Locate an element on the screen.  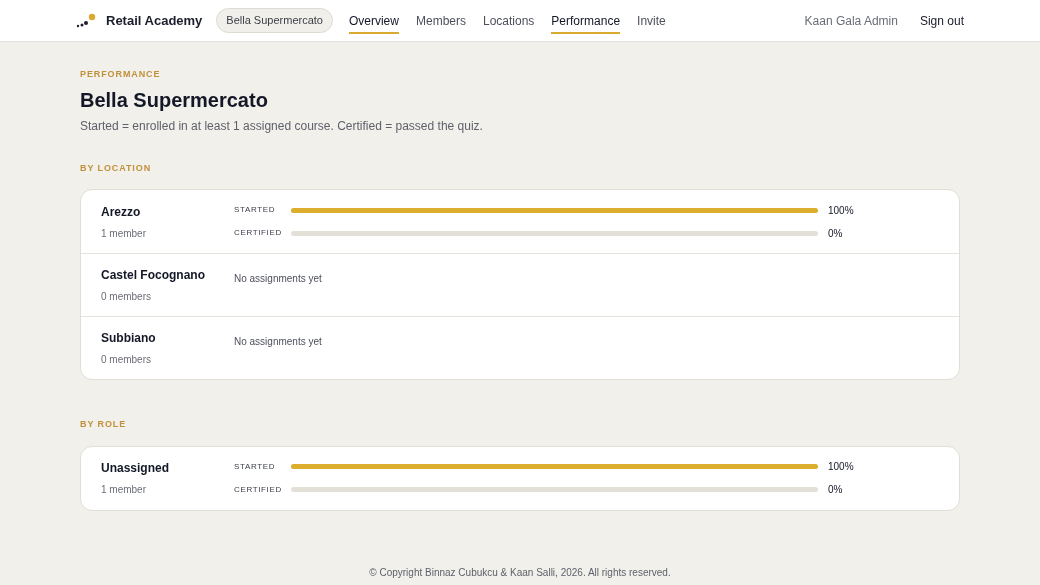
organization-badge: Bella Supermercato is located at coordinates (274, 20).